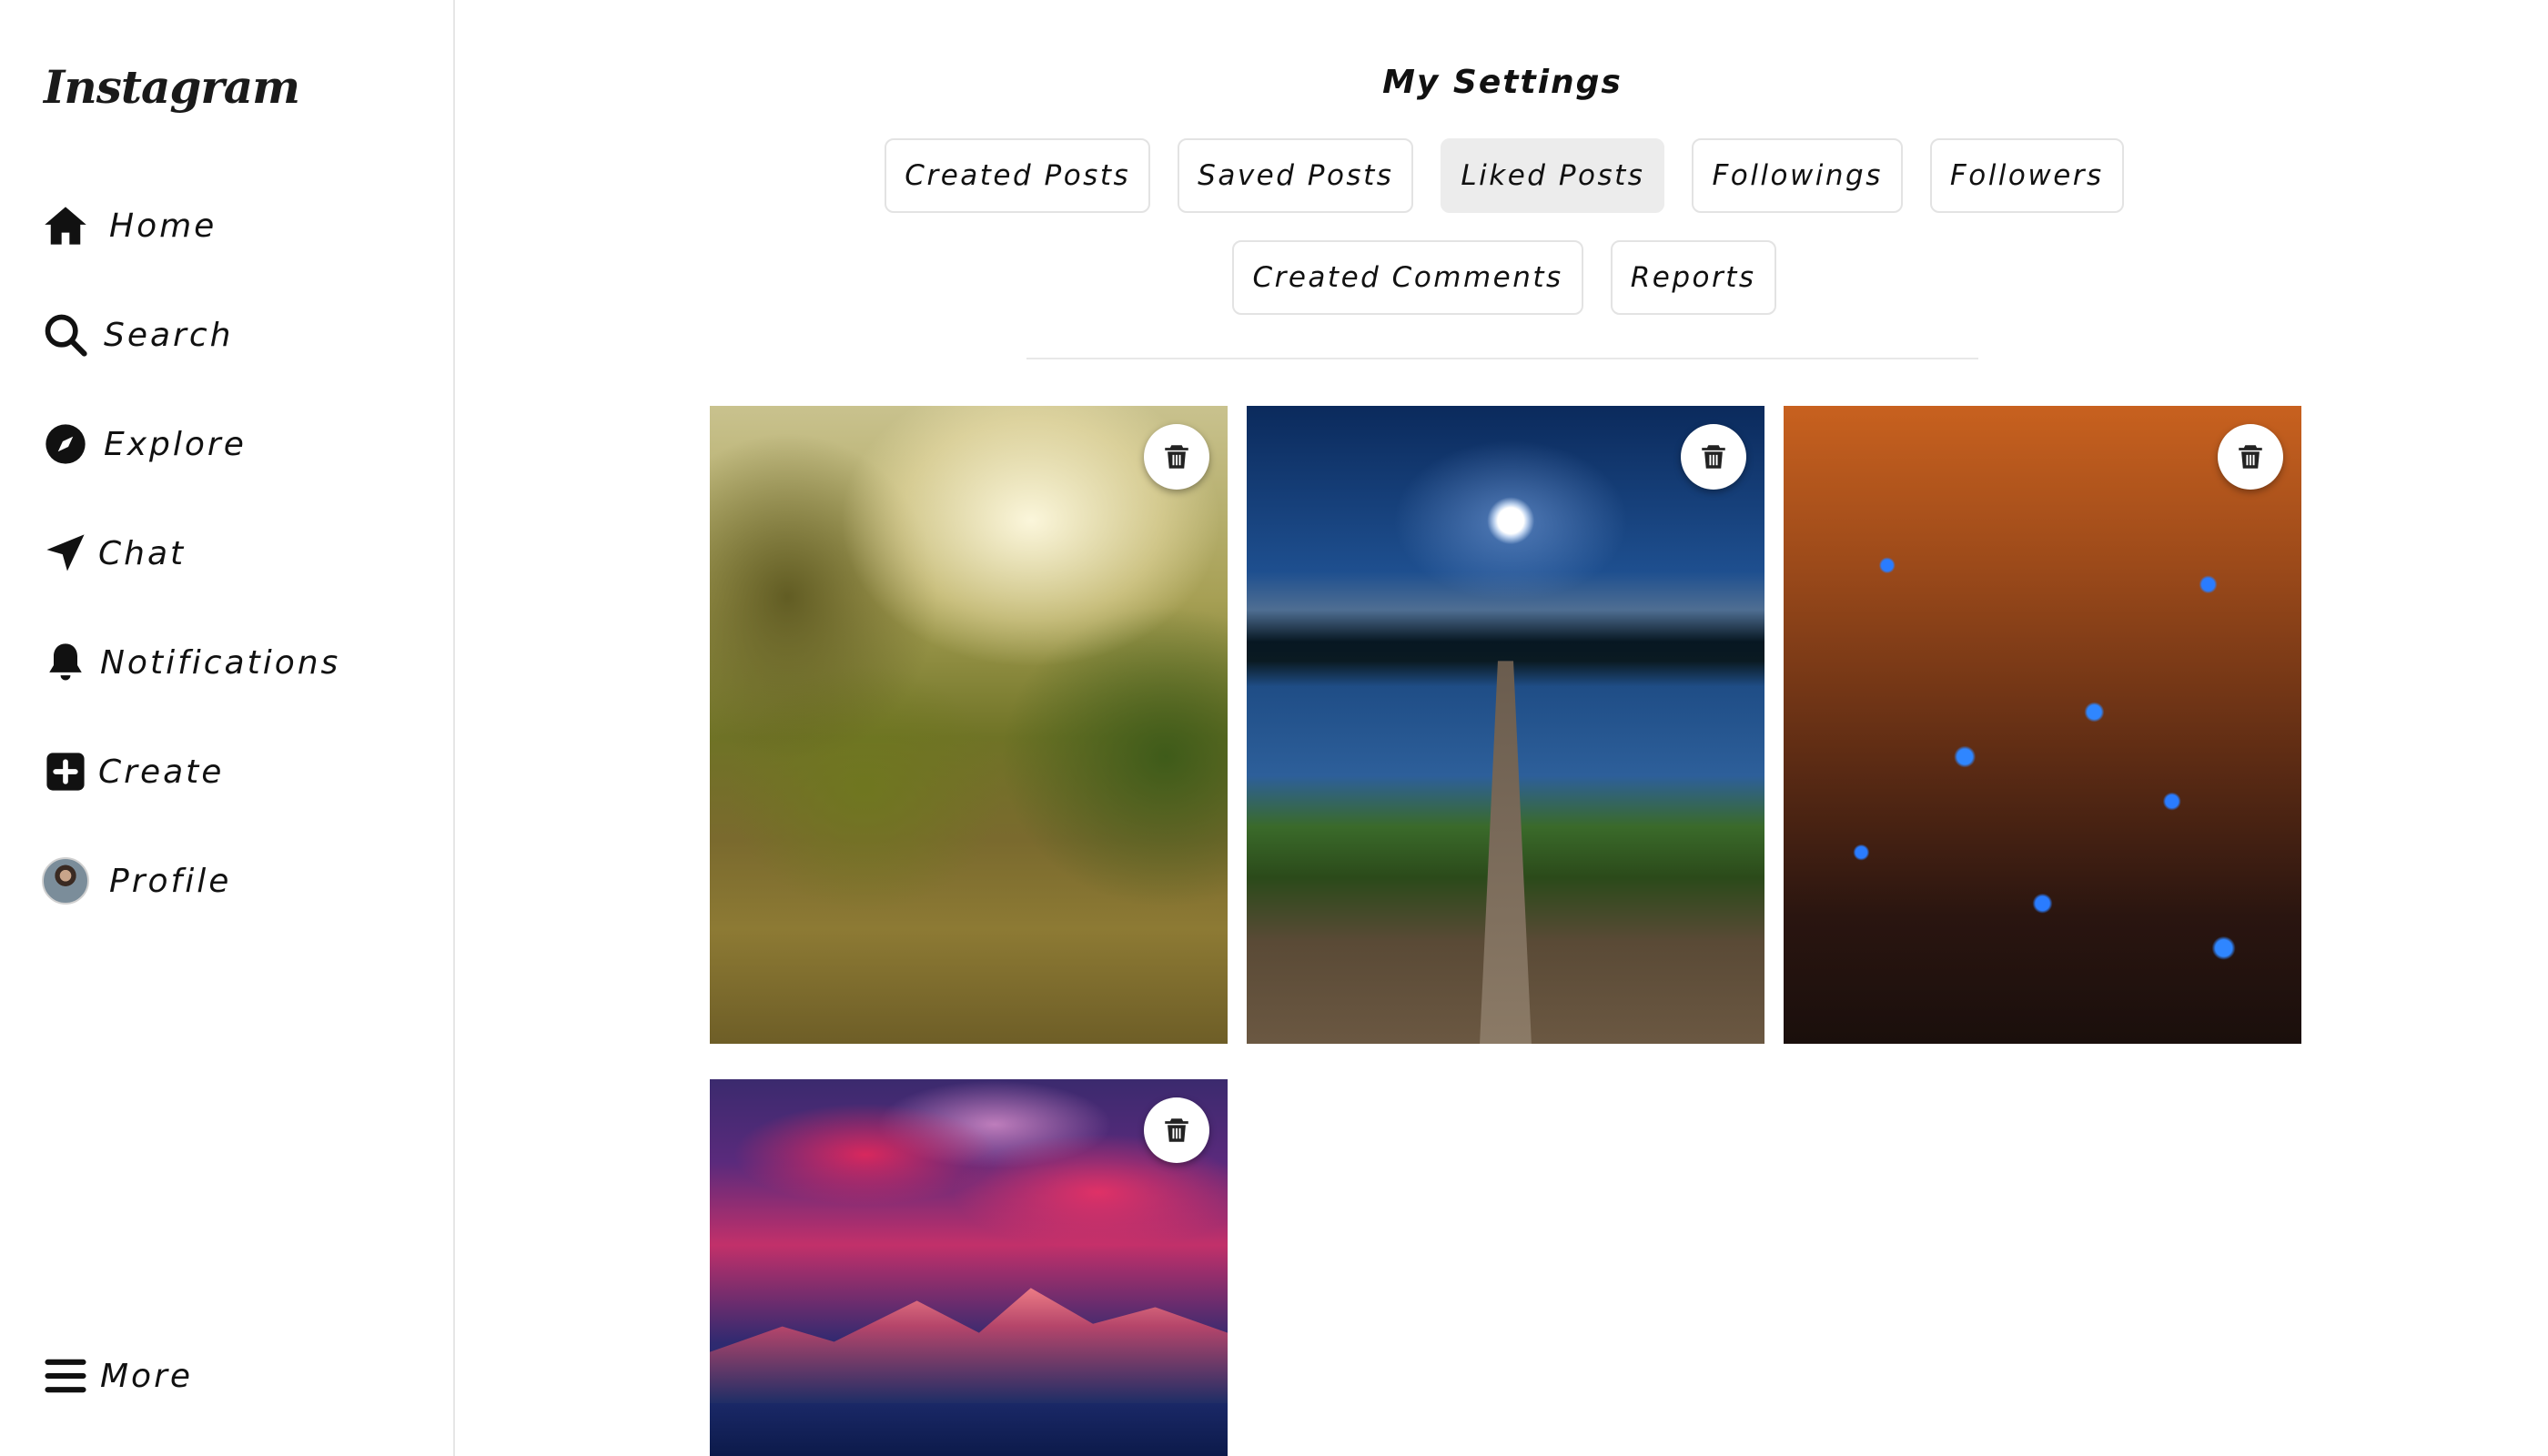  I want to click on mountain-shape, so click(969, 1346).